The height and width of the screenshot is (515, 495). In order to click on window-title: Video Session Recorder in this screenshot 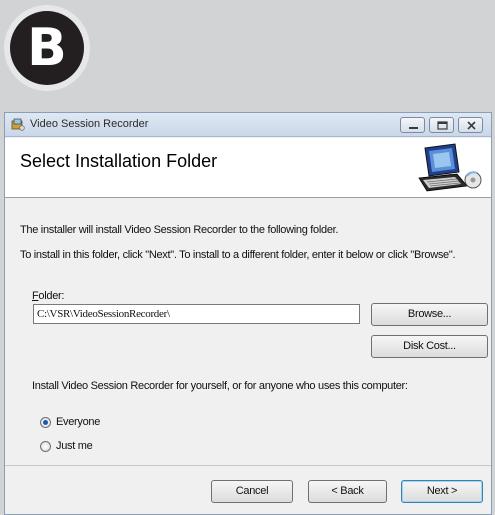, I will do `click(89, 124)`.